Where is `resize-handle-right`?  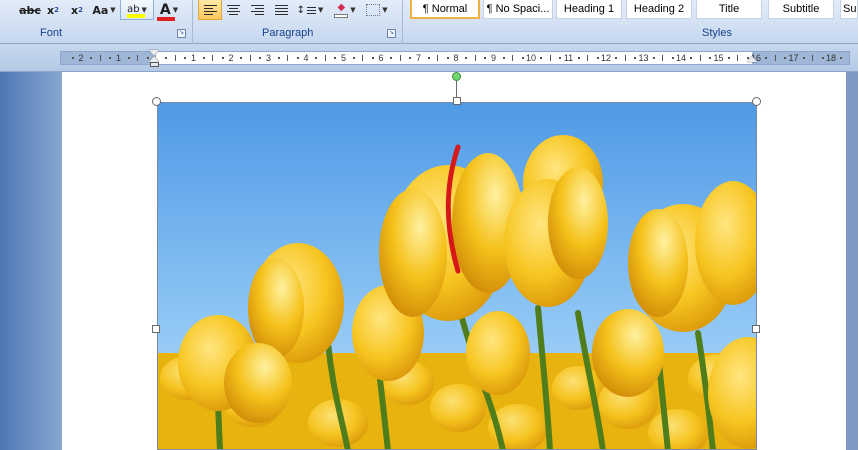 resize-handle-right is located at coordinates (756, 329).